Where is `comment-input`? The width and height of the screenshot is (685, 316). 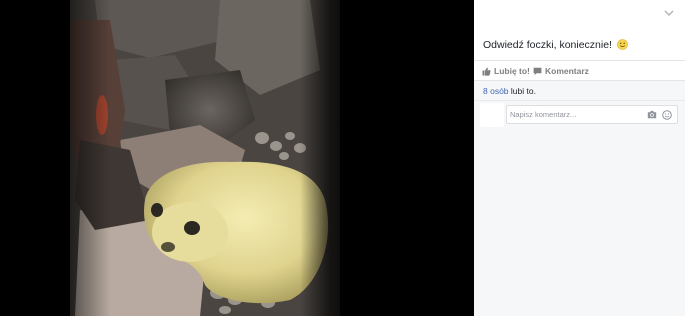
comment-input is located at coordinates (575, 114).